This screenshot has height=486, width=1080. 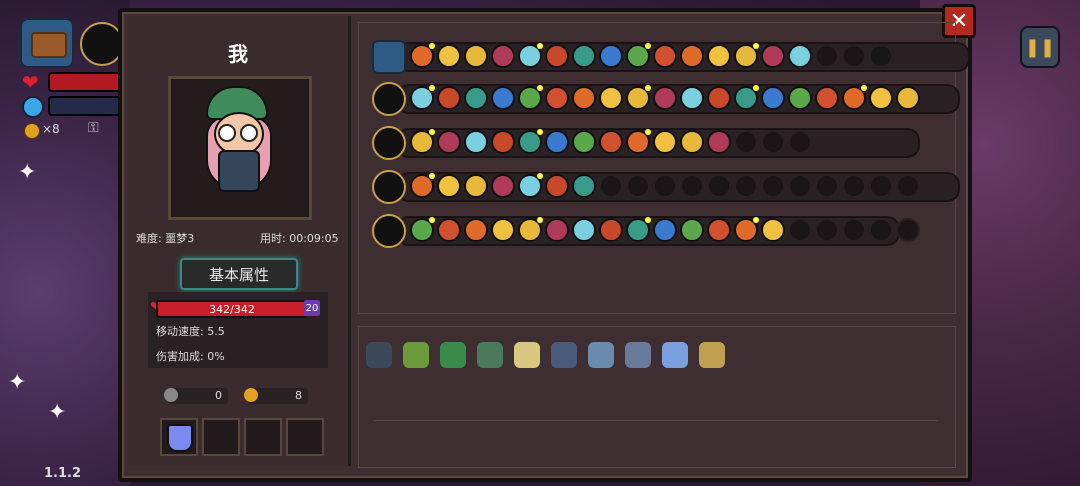 What do you see at coordinates (1040, 47) in the screenshot?
I see `pause-button: ❚❚` at bounding box center [1040, 47].